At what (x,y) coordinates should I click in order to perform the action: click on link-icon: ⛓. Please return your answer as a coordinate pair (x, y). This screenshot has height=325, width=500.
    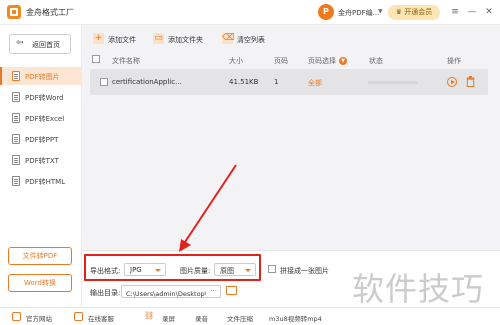
    Looking at the image, I should click on (149, 315).